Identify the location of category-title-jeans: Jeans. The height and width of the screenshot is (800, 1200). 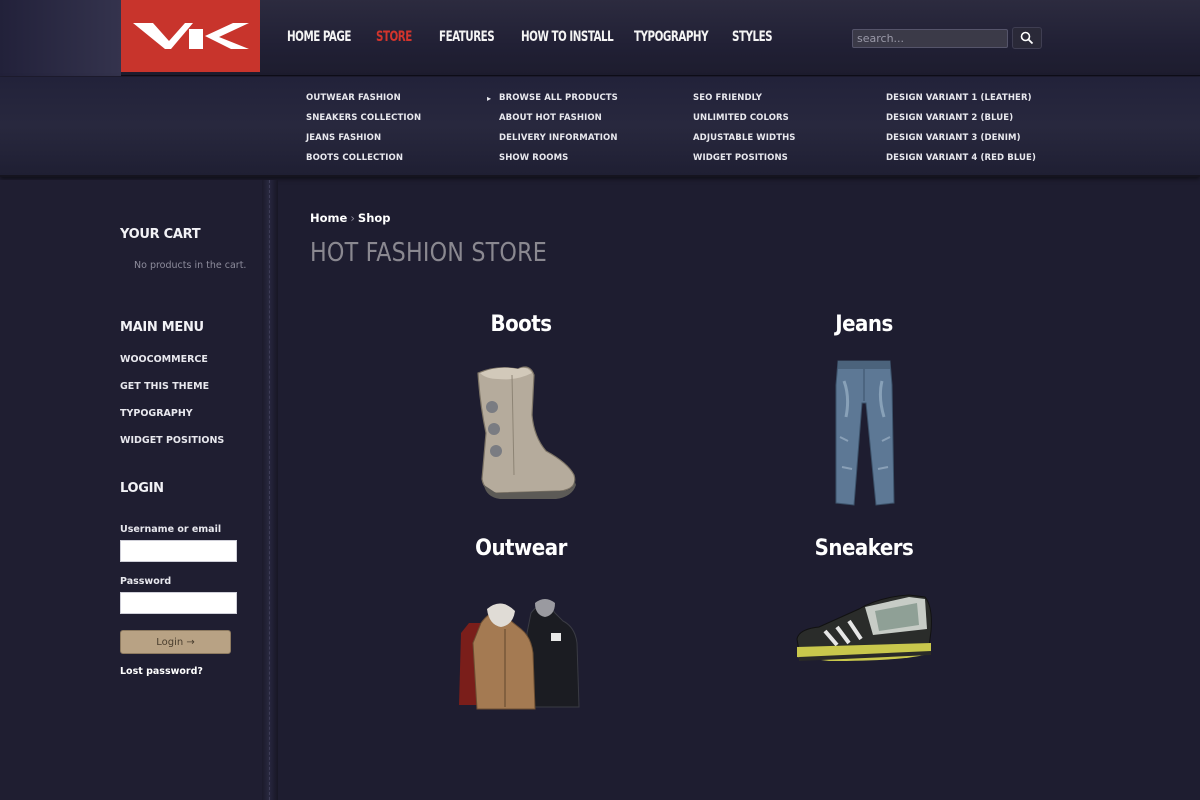
(864, 324).